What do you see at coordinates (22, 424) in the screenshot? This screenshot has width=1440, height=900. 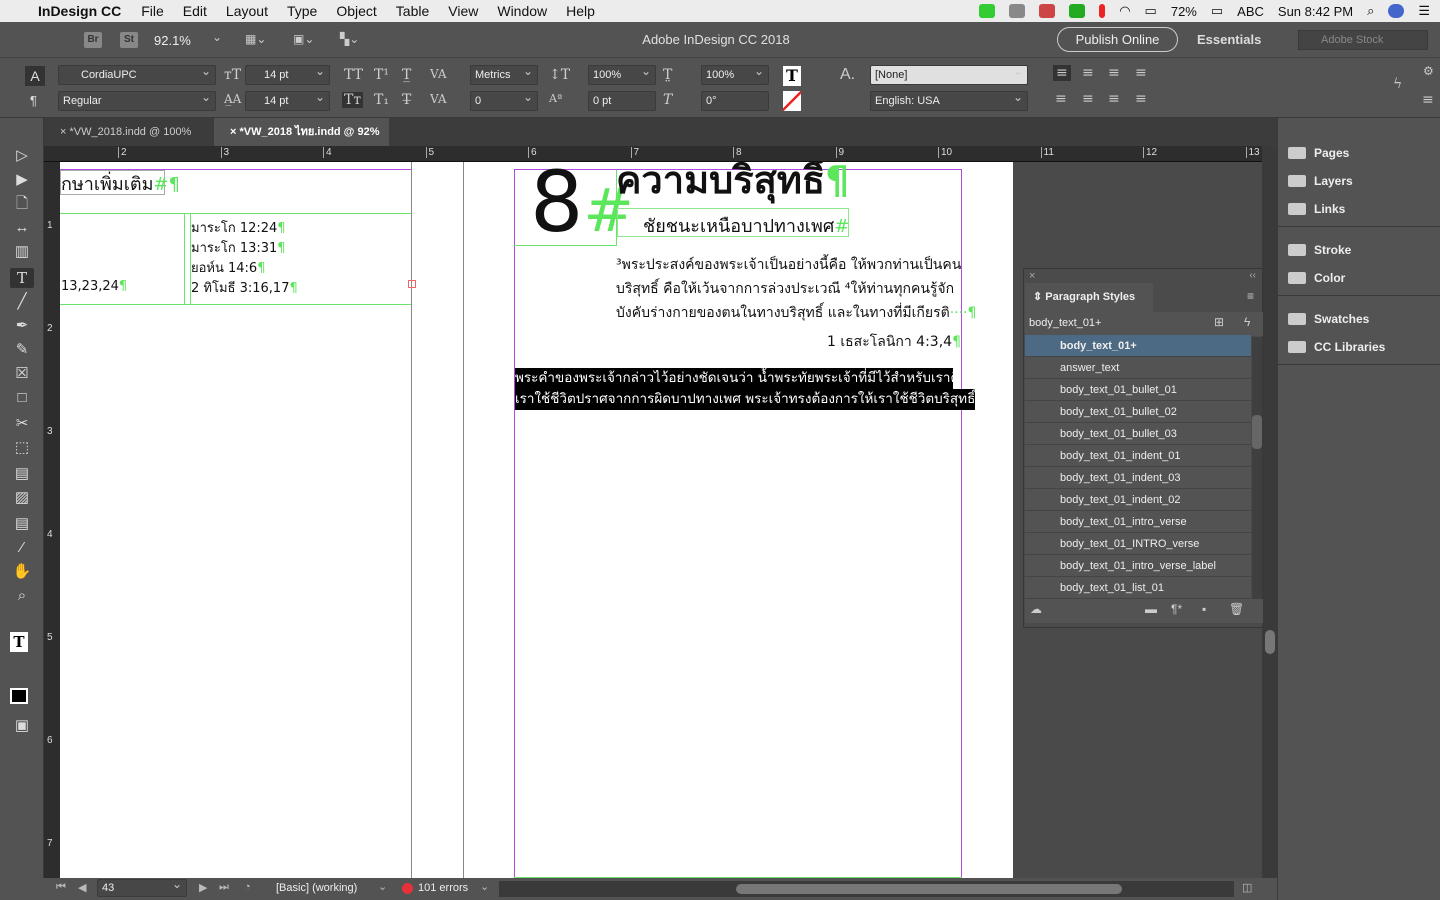 I see `scissors-tool-icon: ✂` at bounding box center [22, 424].